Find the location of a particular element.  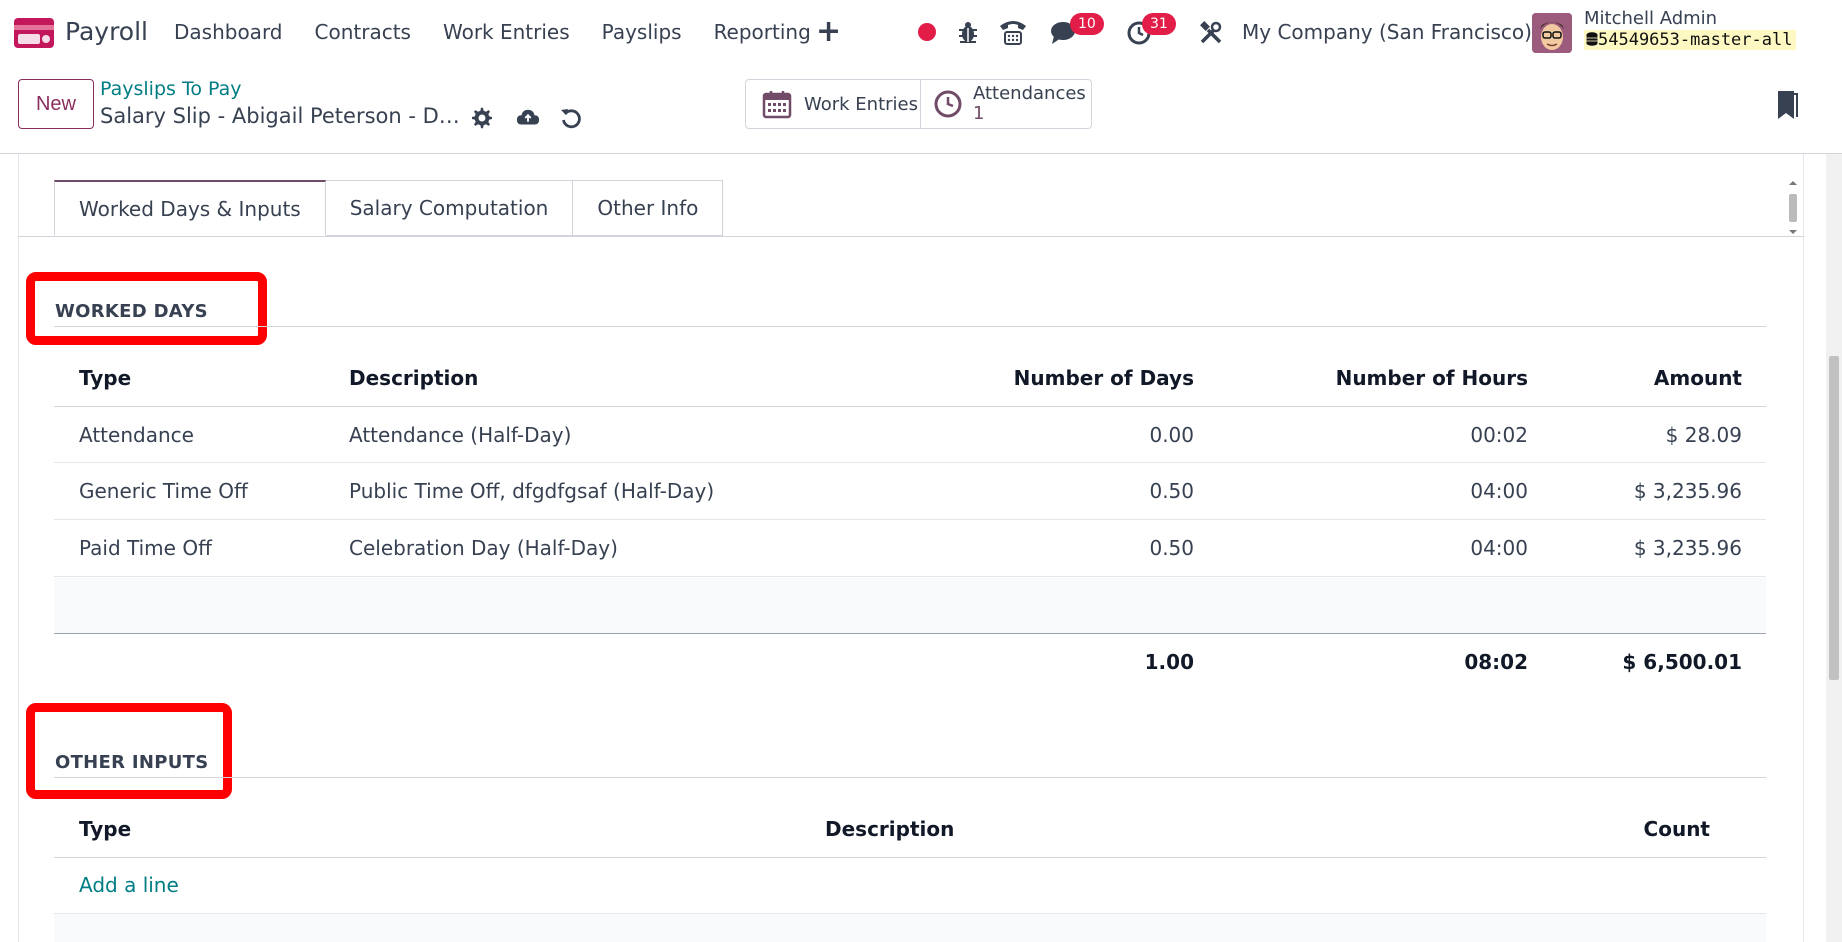

col-number-of-hours: Number of Hours is located at coordinates (1432, 378).